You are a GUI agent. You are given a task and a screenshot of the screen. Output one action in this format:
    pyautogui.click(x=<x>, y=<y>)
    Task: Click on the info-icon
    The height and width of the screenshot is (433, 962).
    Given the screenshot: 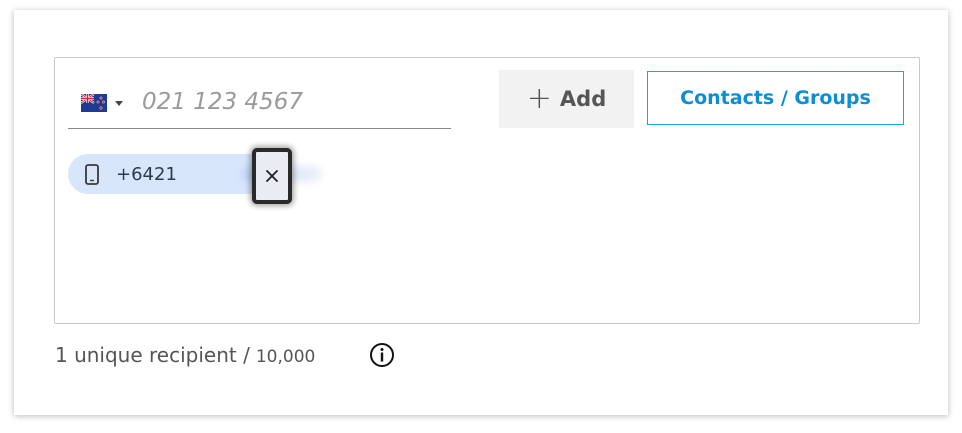 What is the action you would take?
    pyautogui.click(x=382, y=355)
    